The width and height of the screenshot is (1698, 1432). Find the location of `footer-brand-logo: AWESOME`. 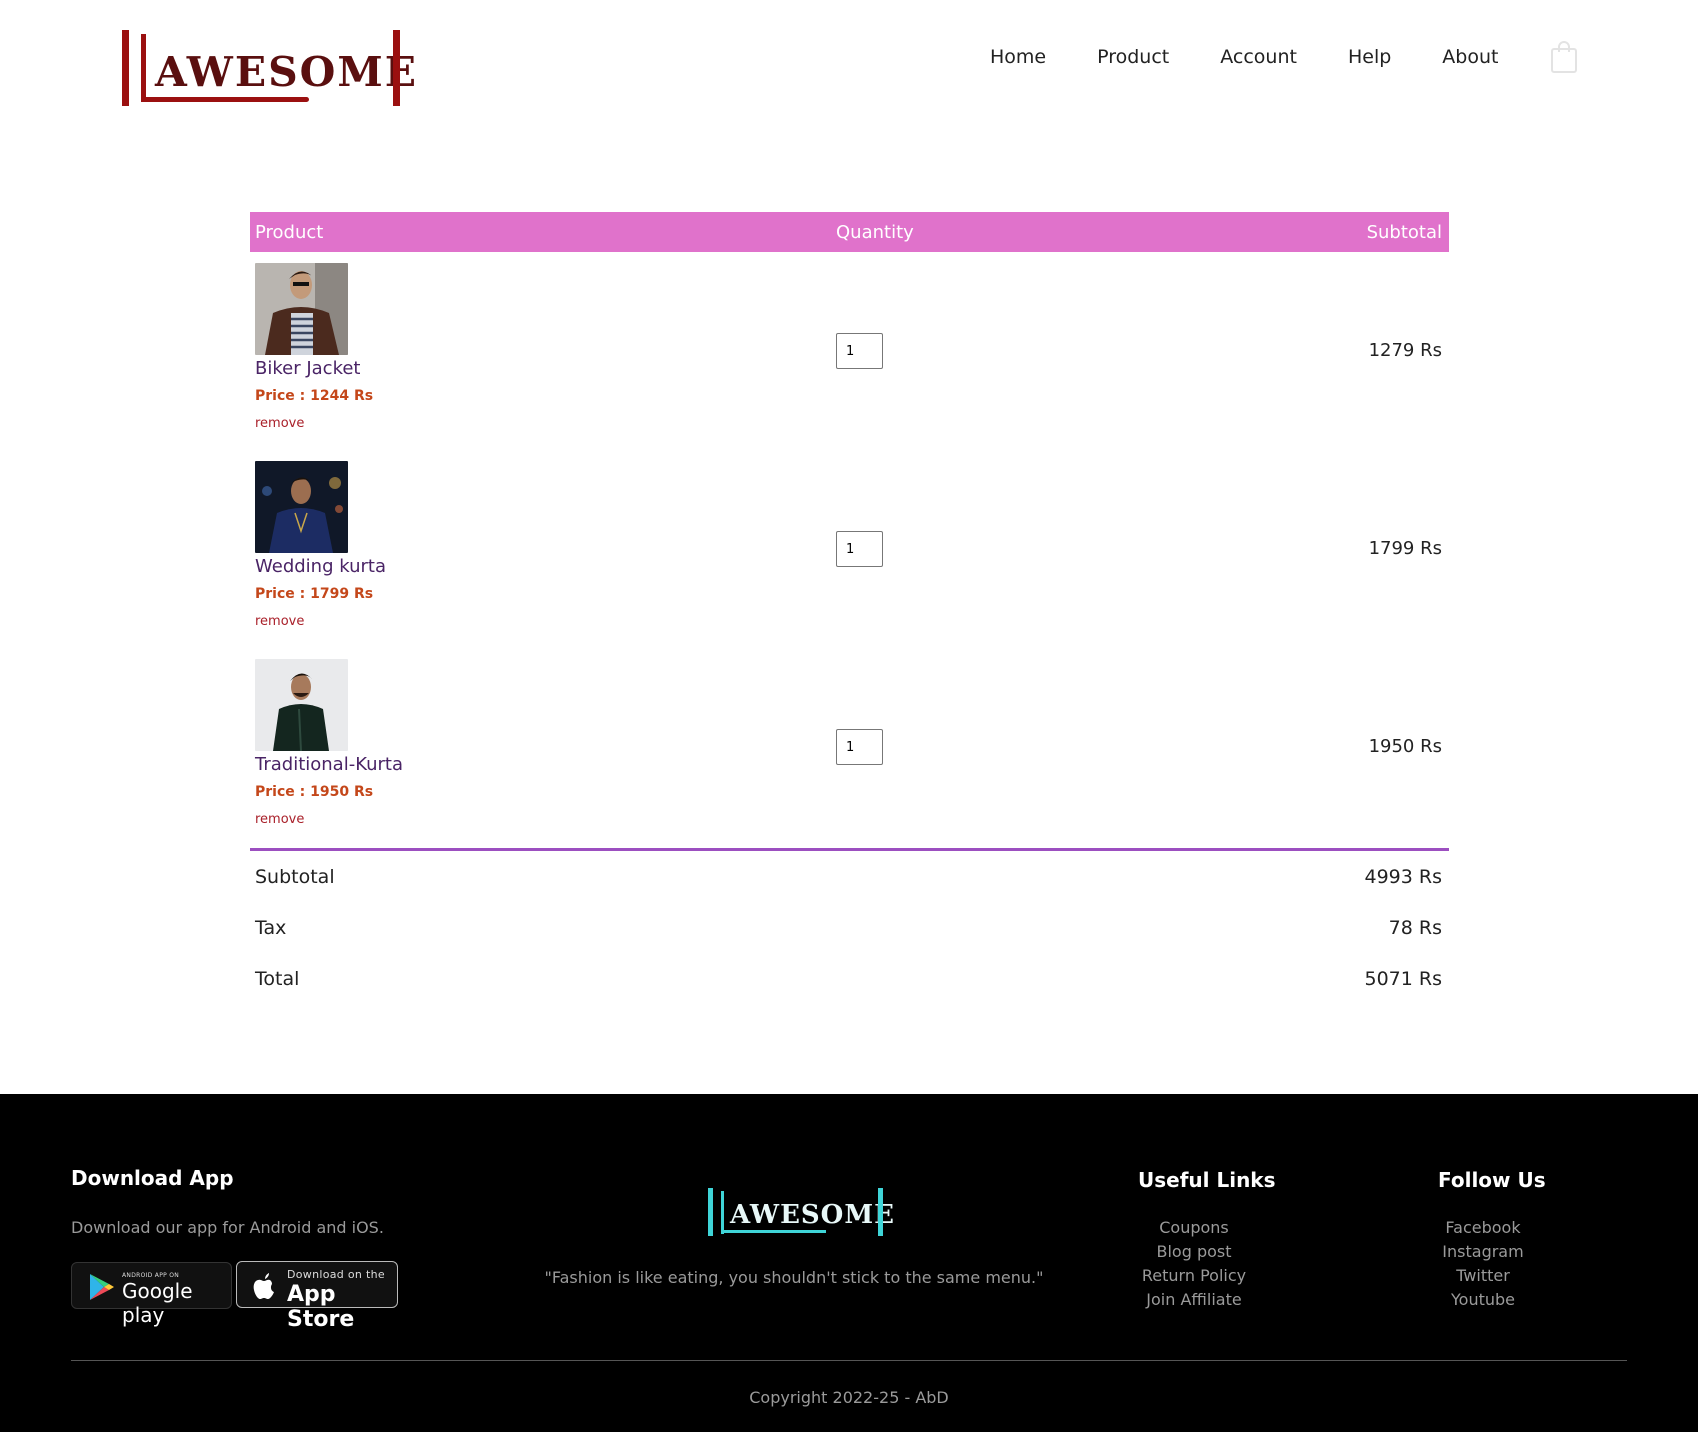

footer-brand-logo: AWESOME is located at coordinates (801, 1212).